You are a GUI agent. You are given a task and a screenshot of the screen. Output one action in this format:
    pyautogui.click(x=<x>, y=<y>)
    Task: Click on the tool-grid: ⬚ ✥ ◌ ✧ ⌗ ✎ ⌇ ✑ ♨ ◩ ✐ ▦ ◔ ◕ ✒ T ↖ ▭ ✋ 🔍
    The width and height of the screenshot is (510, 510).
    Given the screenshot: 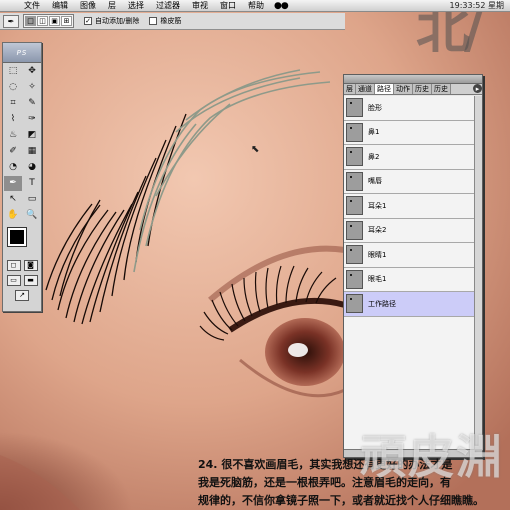 What is the action you would take?
    pyautogui.click(x=22, y=143)
    